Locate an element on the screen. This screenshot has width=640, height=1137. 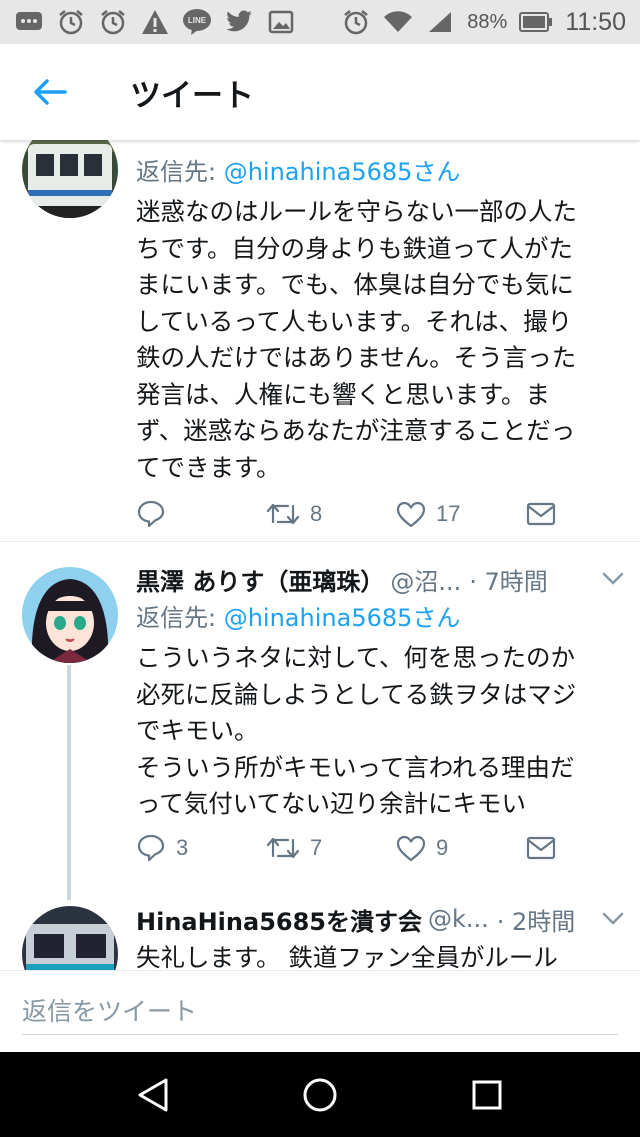
tweet-header-cut is located at coordinates (381, 147).